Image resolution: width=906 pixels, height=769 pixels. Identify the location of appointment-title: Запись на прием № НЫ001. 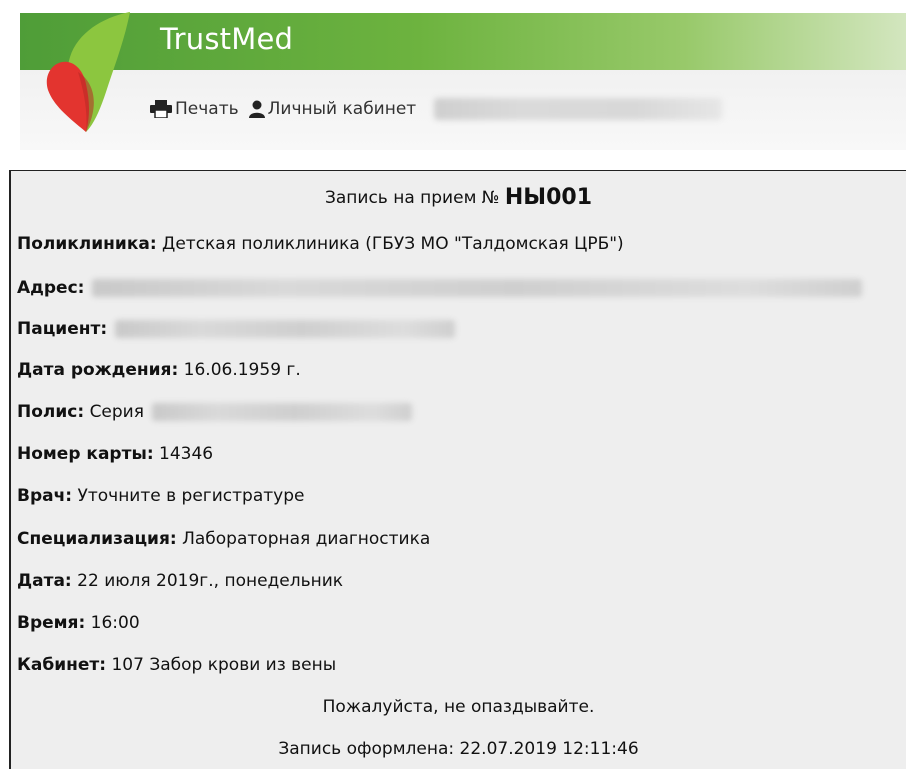
(458, 198).